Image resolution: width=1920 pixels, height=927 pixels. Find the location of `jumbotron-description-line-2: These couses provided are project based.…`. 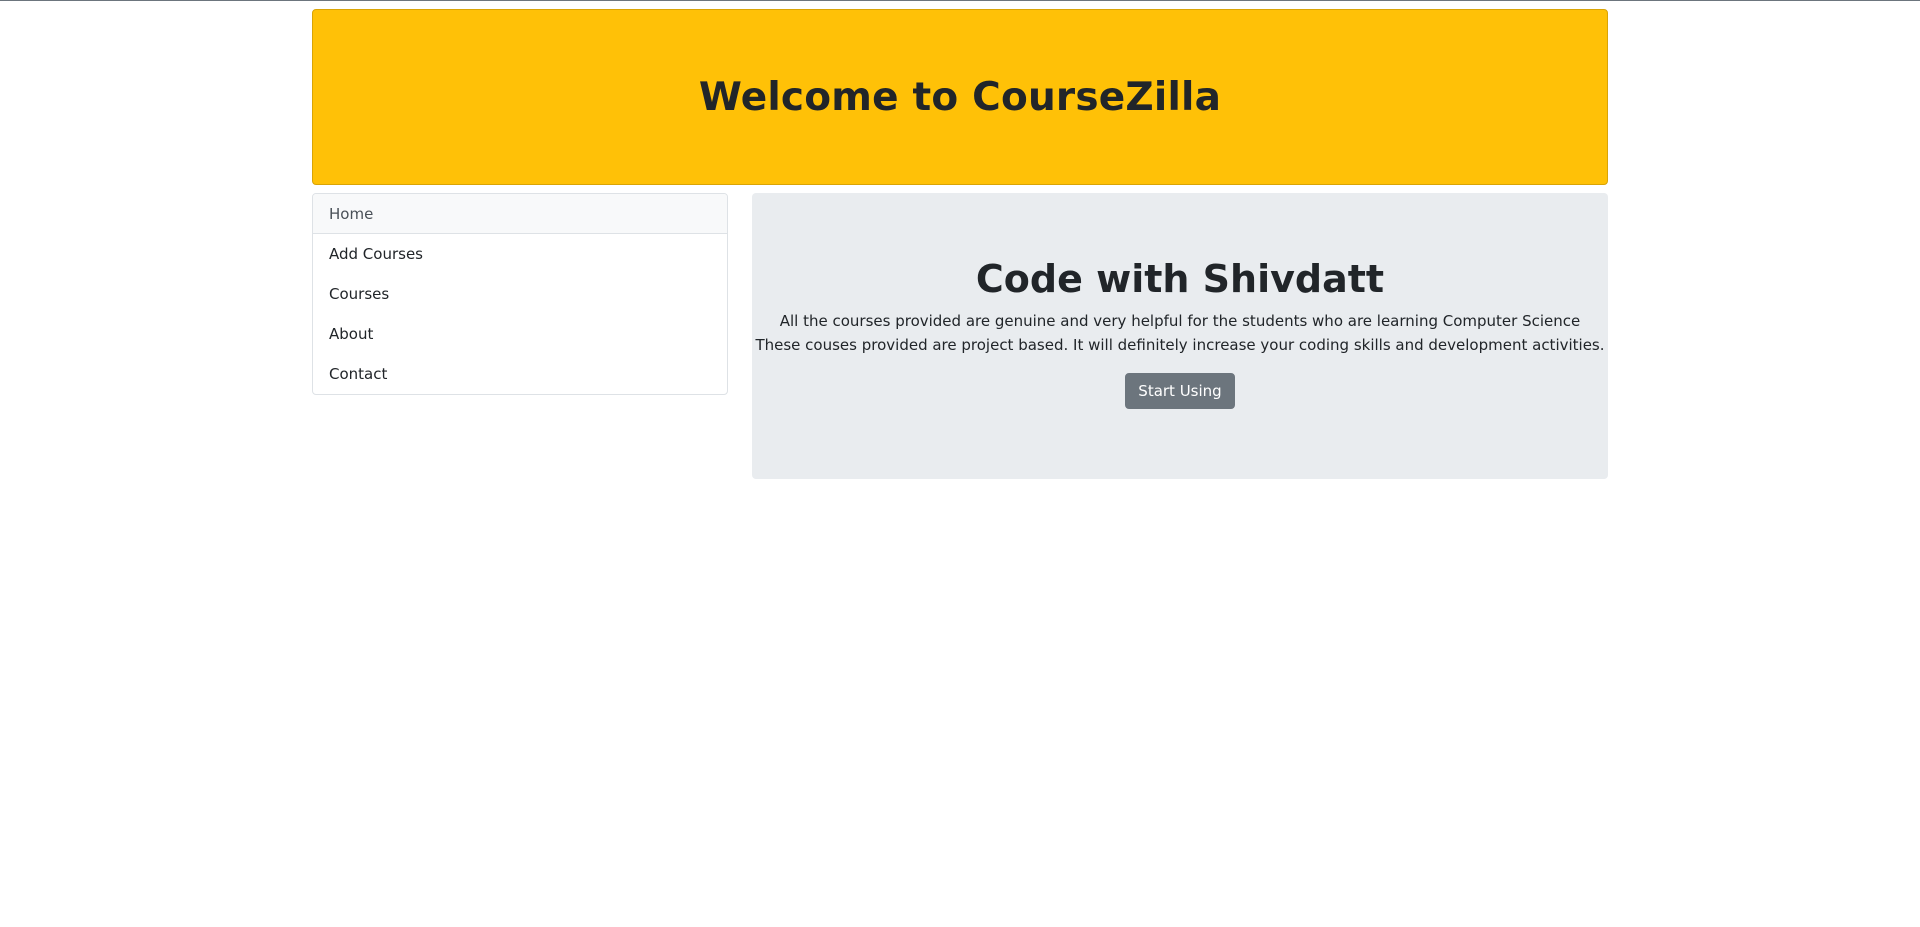

jumbotron-description-line-2: These couses provided are project based.… is located at coordinates (1180, 345).